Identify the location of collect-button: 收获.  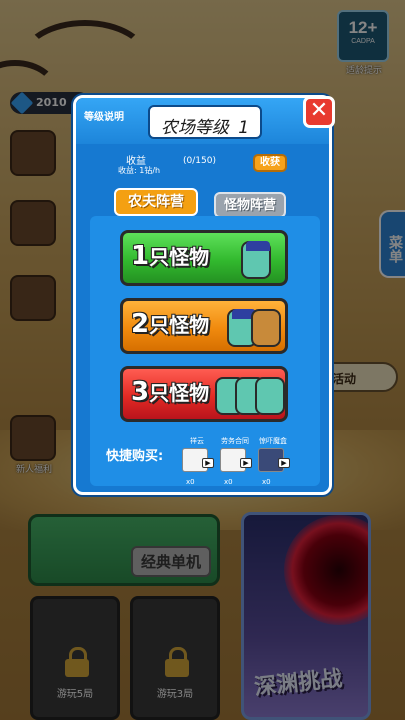
(270, 163).